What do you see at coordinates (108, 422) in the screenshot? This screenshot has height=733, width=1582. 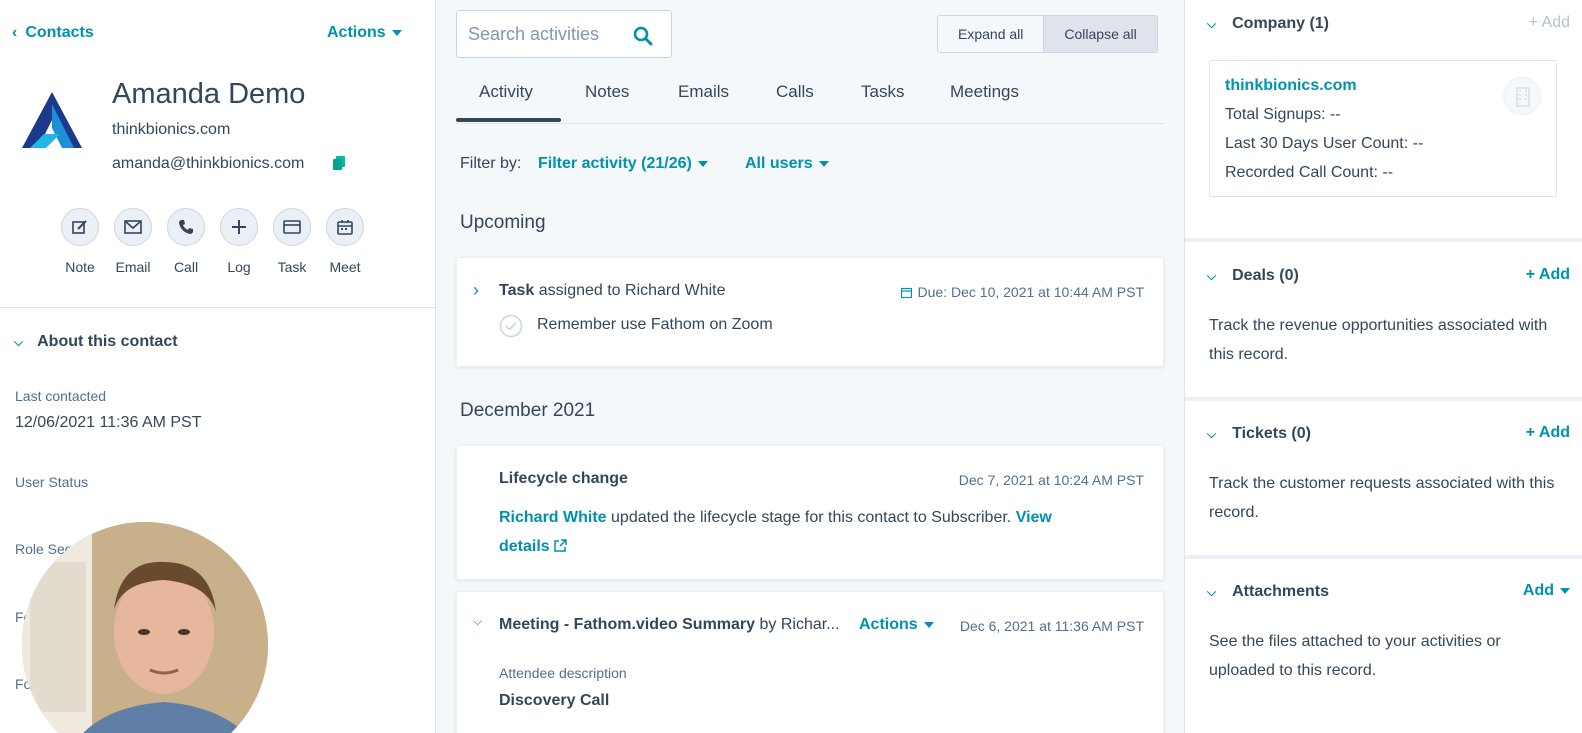 I see `prop-last-contacted-value: 12/06/2021 11:36 AM PST` at bounding box center [108, 422].